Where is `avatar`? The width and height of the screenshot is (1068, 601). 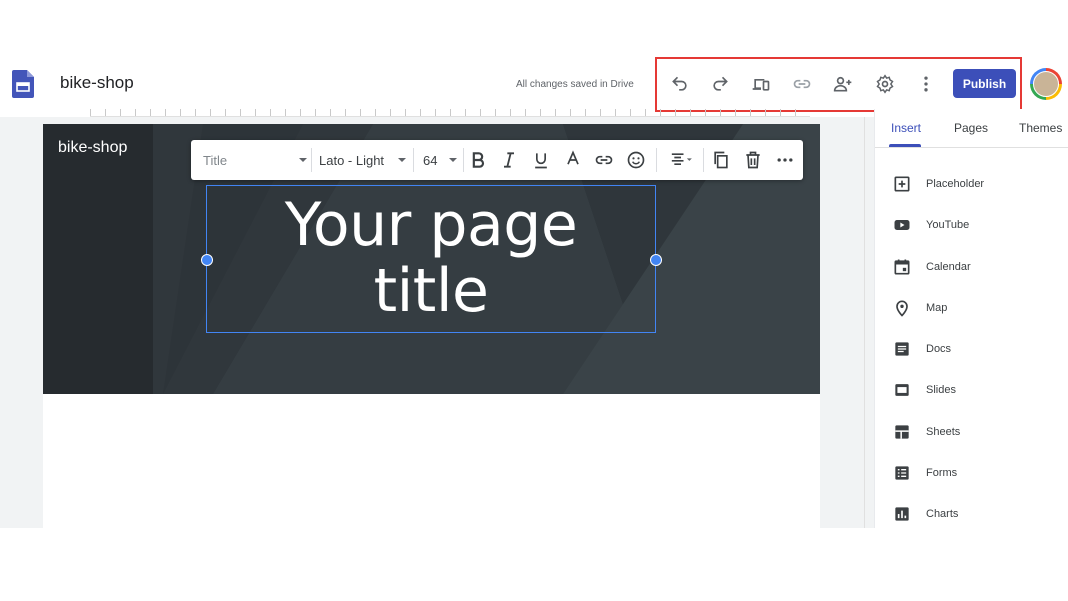
avatar is located at coordinates (1046, 84).